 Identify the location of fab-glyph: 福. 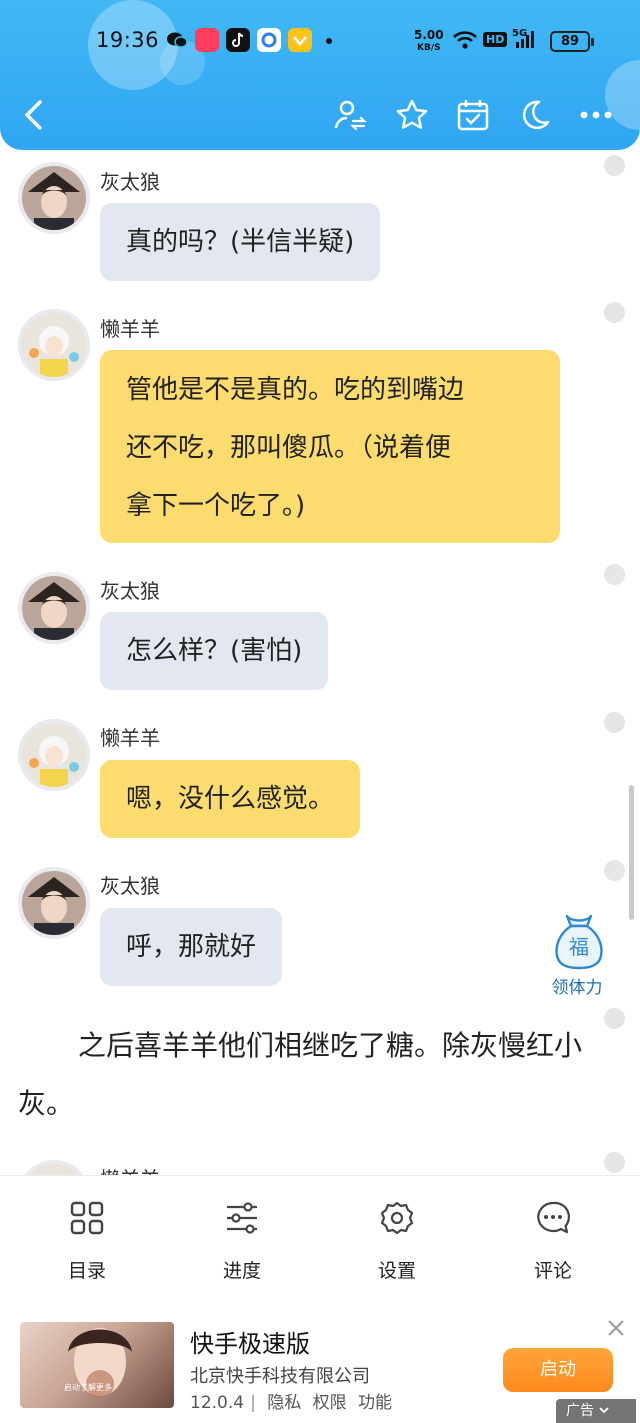
(579, 947).